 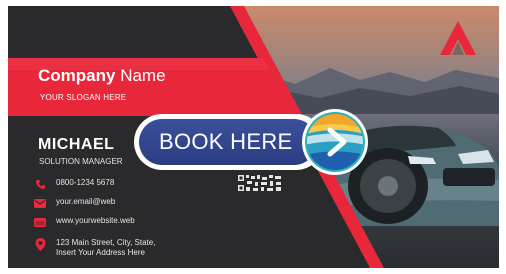 I want to click on phone-text: 0800-1234 5678, so click(x=85, y=182).